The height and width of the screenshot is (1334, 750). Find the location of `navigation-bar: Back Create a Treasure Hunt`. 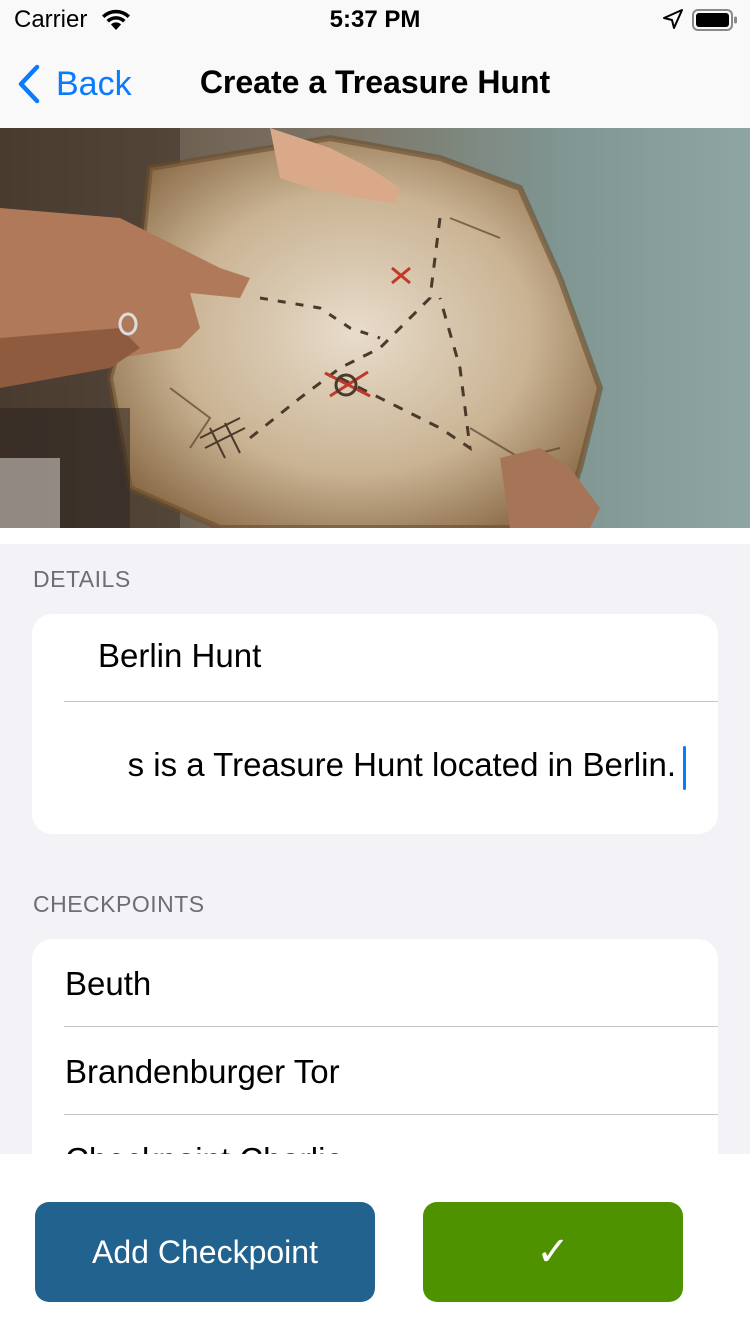

navigation-bar: Back Create a Treasure Hunt is located at coordinates (375, 84).